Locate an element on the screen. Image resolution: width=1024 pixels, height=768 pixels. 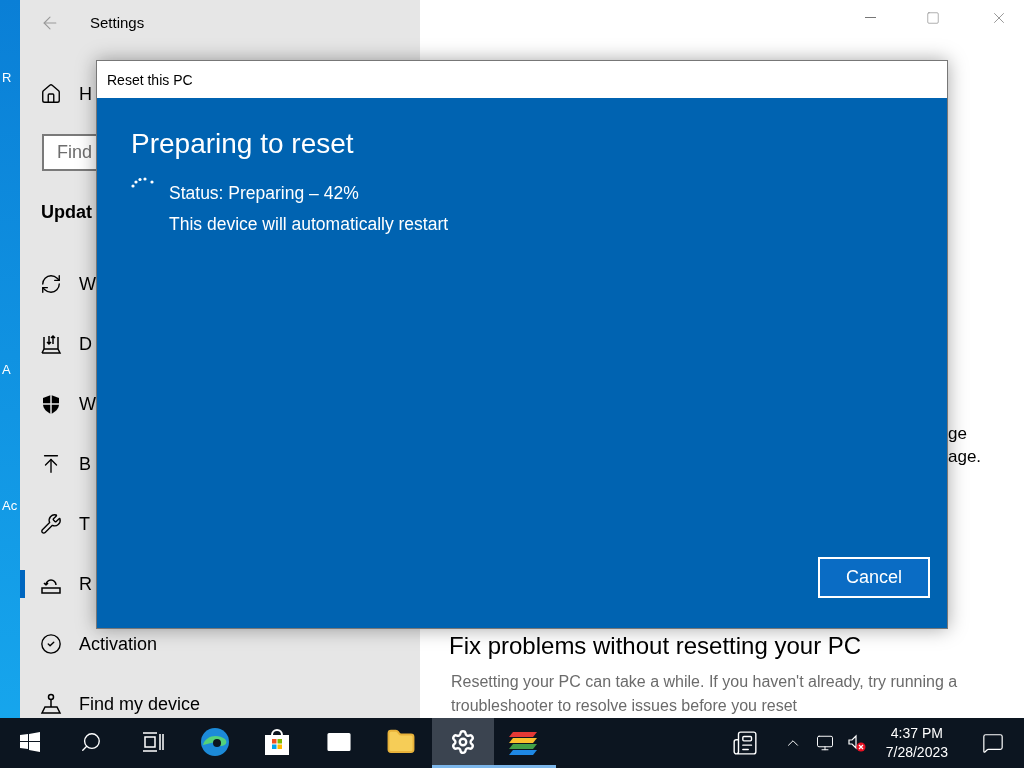
section-title: Updat is located at coordinates (66, 212).